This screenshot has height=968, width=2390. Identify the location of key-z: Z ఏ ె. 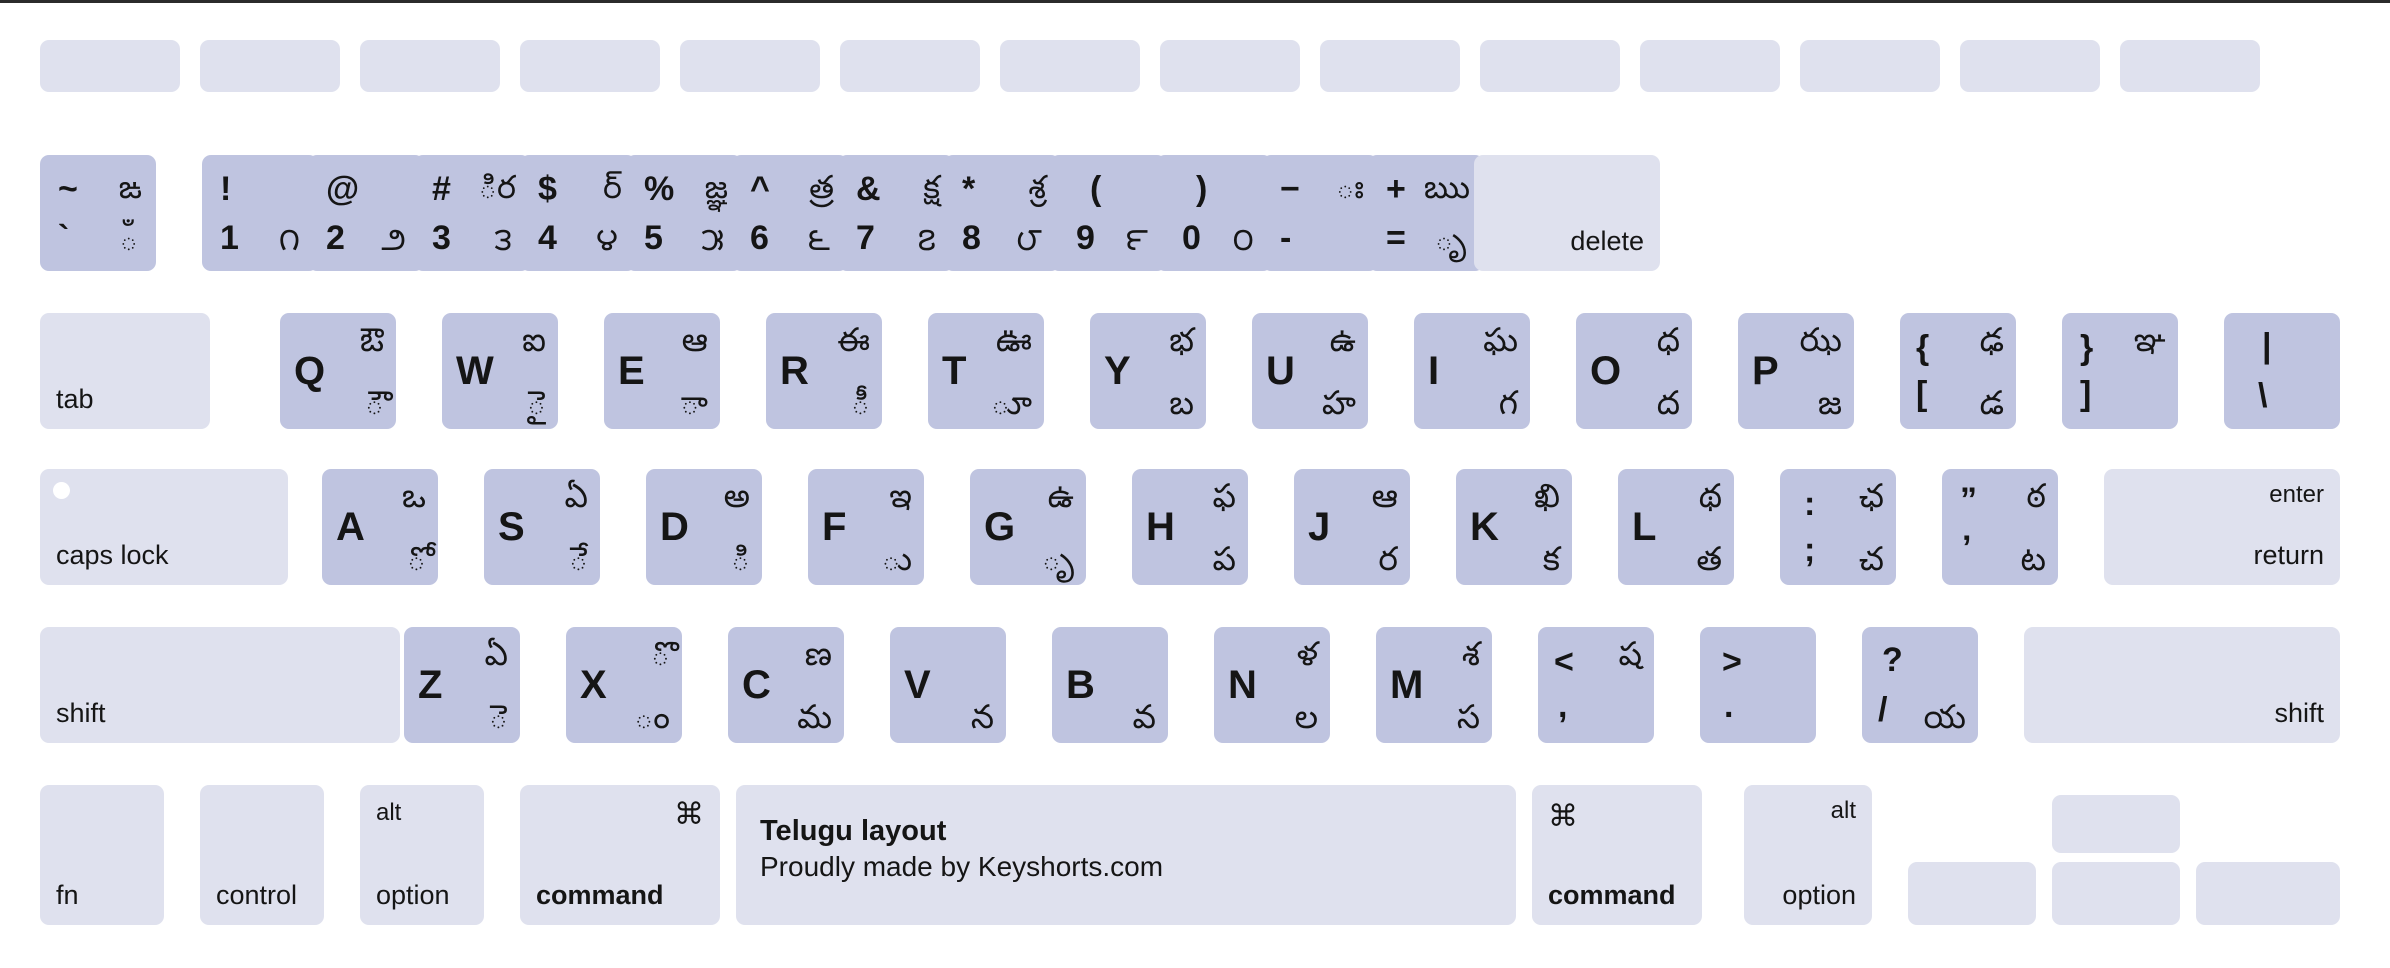
(462, 685).